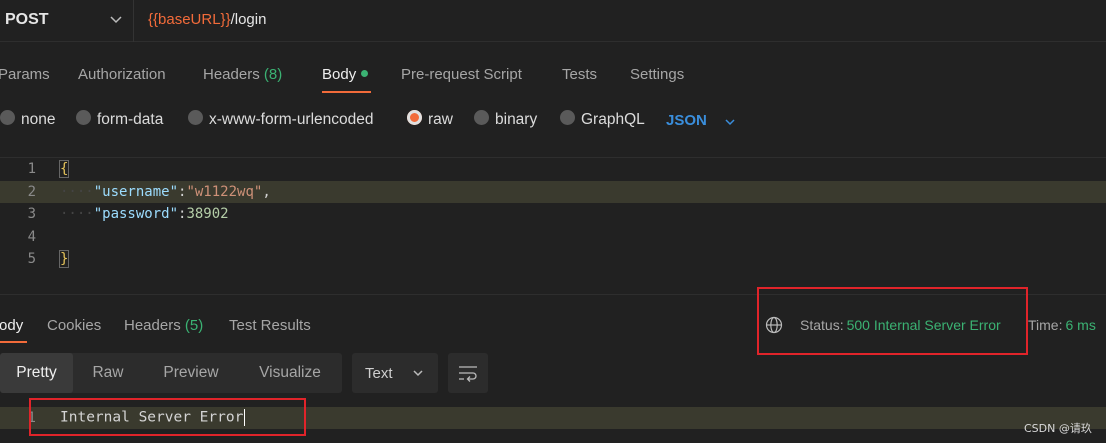  I want to click on tab-pre-request-script: Pre-request Script, so click(461, 74).